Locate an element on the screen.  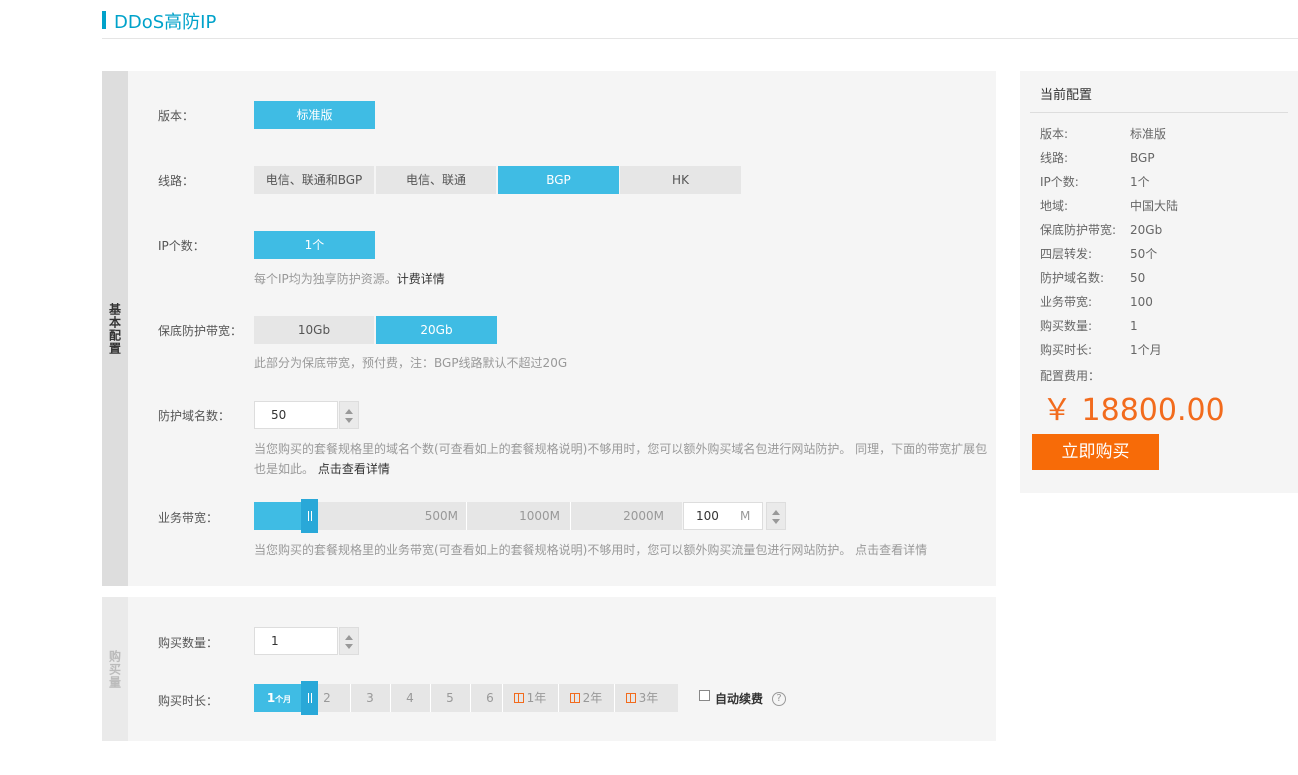
summary-key: 业务带宽: is located at coordinates (1066, 302).